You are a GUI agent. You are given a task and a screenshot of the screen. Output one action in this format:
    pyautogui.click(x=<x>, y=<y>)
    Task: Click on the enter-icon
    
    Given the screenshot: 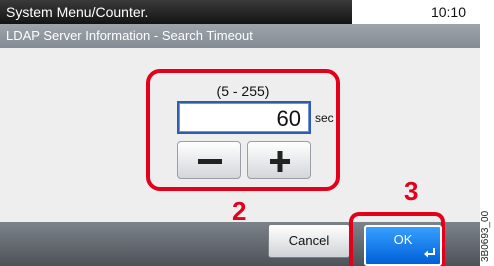 What is the action you would take?
    pyautogui.click(x=429, y=253)
    